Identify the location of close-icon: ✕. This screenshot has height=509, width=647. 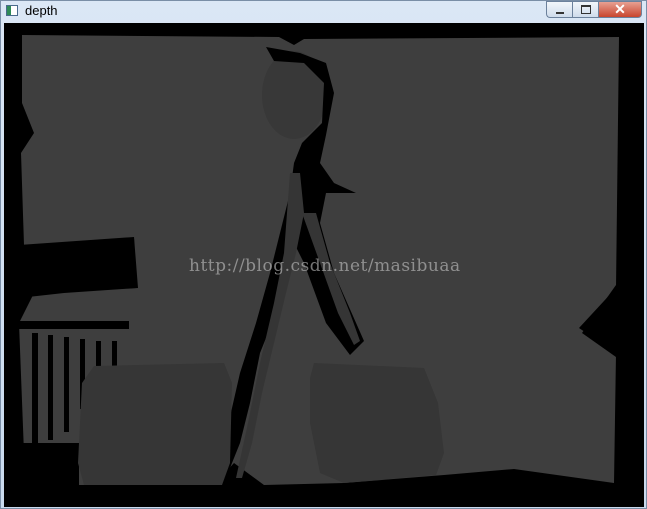
(620, 9).